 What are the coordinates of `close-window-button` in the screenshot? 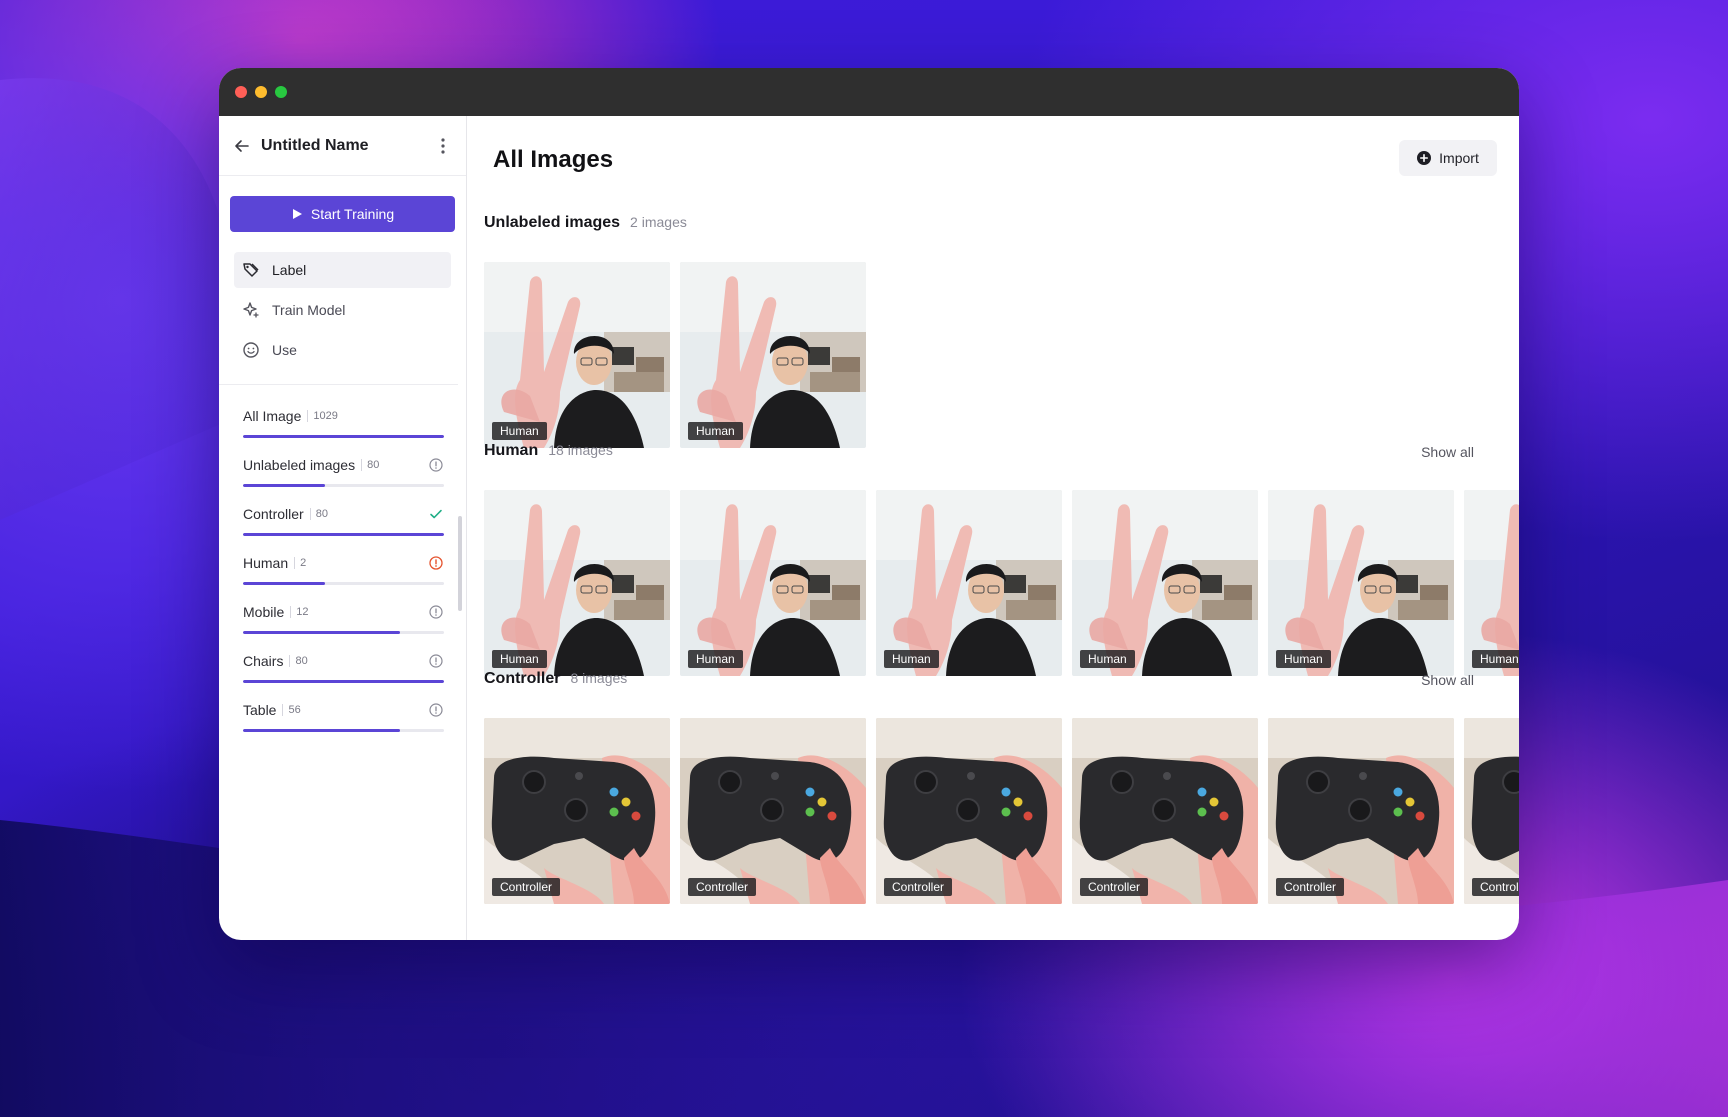 It's located at (241, 92).